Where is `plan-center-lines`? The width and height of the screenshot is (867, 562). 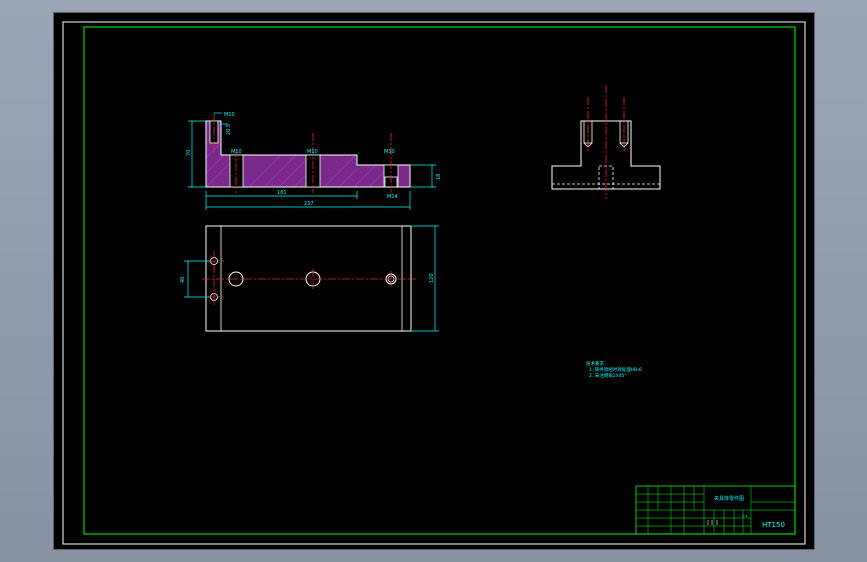 plan-center-lines is located at coordinates (309, 279).